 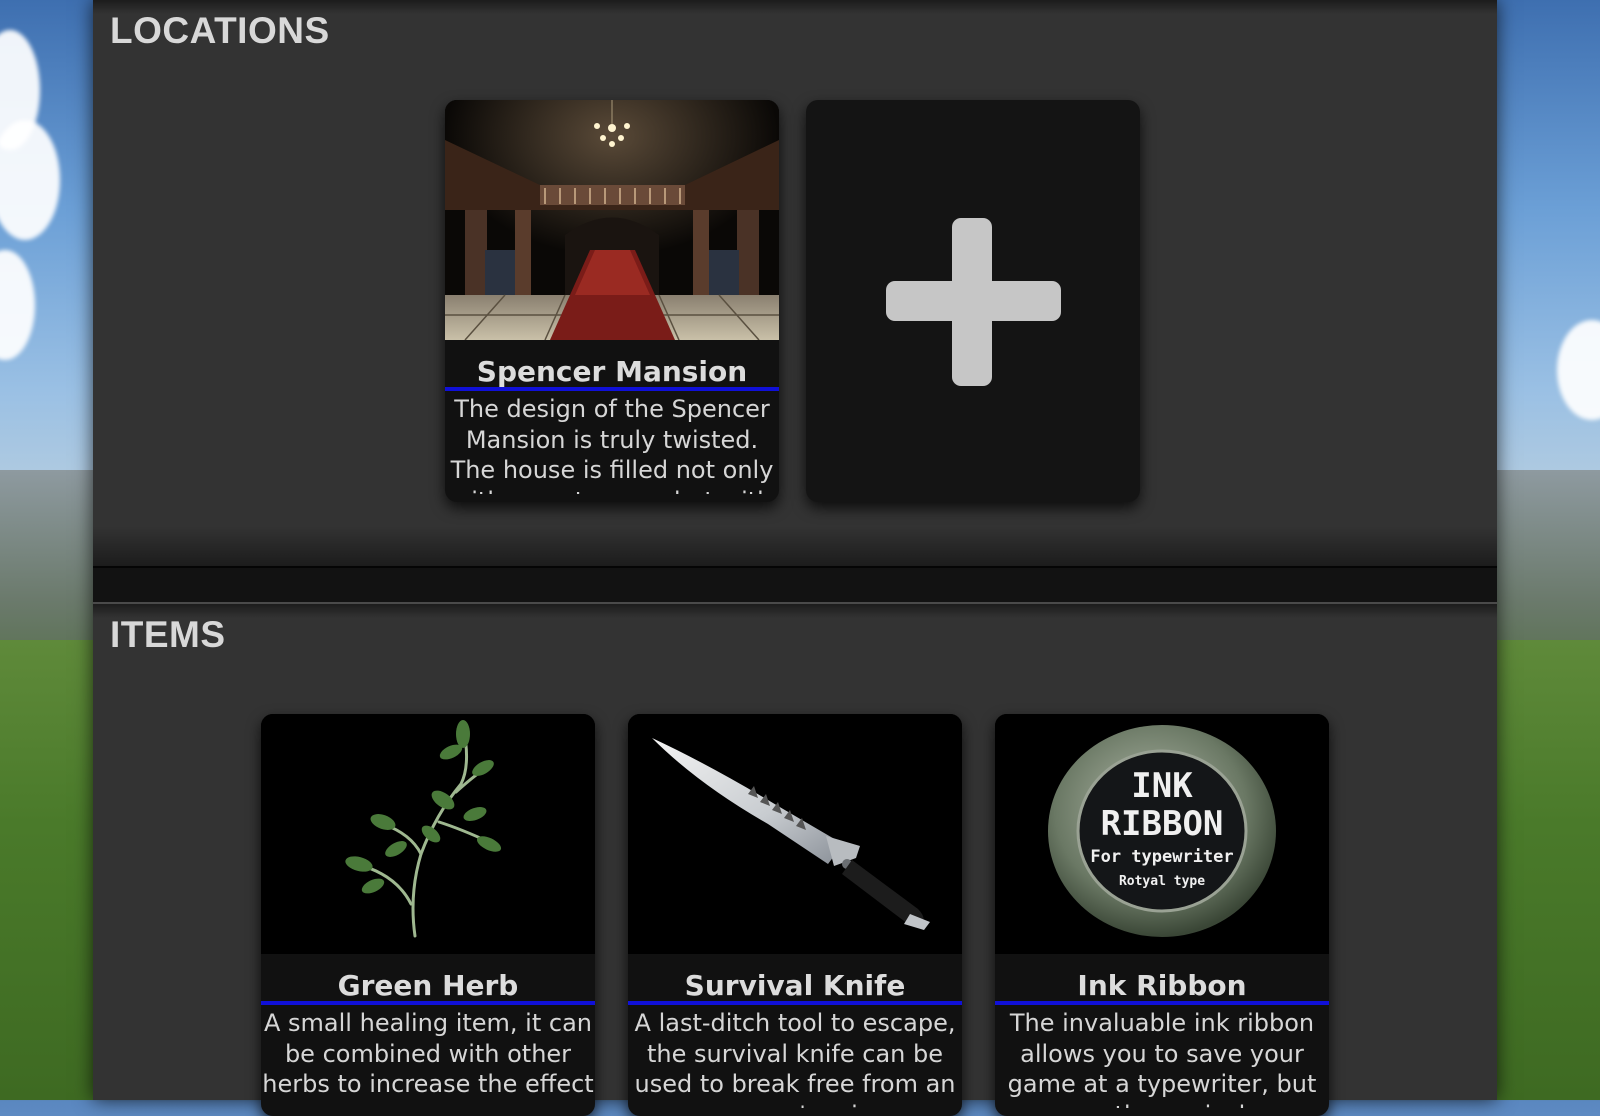 I want to click on spencer-mansion-image, so click(x=612, y=220).